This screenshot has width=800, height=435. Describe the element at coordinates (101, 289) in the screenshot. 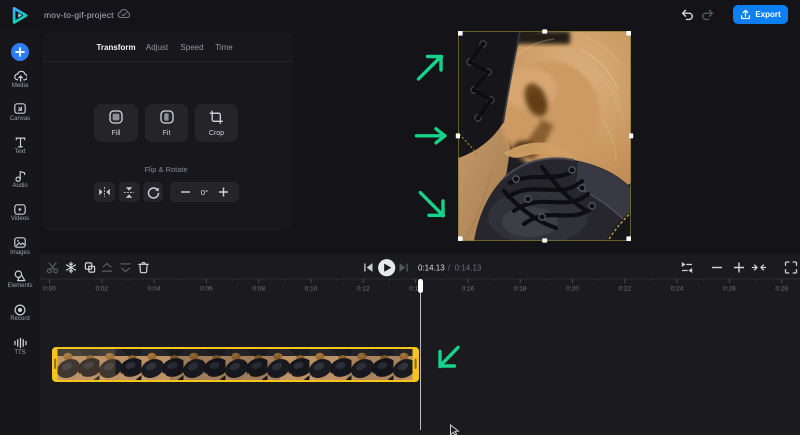

I see `svg-text: 0:02` at that location.